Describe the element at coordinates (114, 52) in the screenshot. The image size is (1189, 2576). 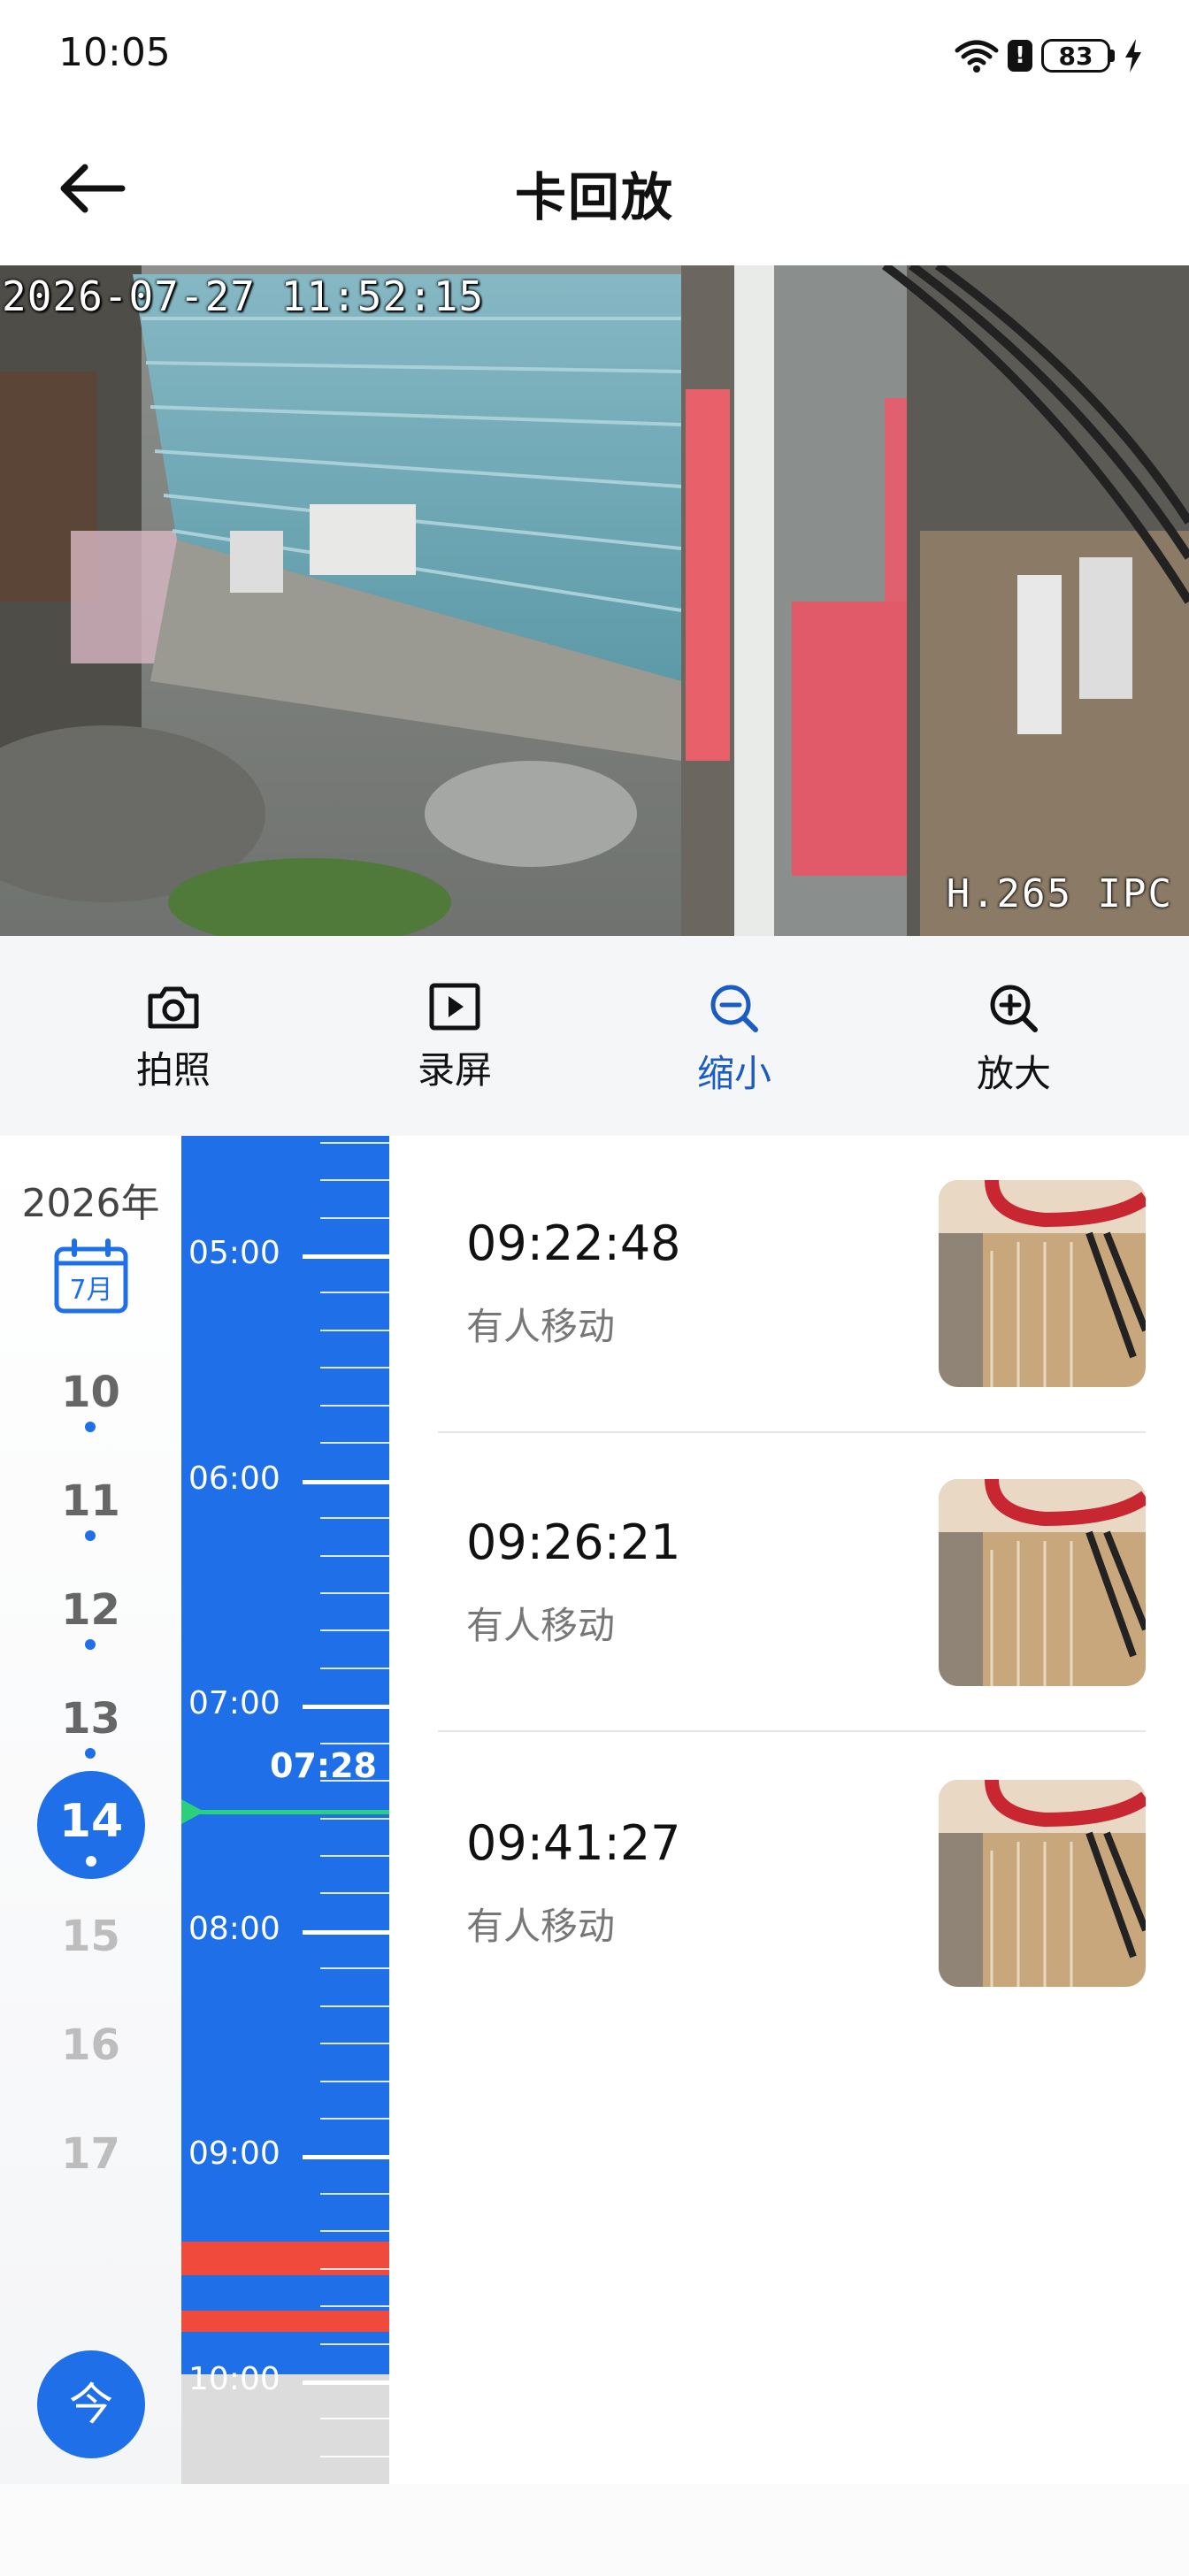
I see `status-time: 10:05` at that location.